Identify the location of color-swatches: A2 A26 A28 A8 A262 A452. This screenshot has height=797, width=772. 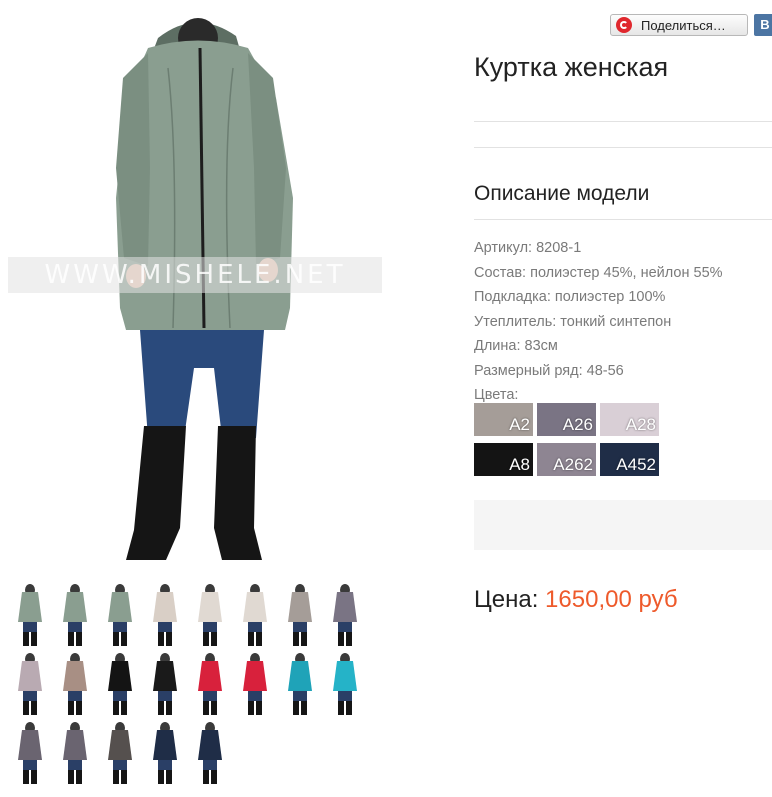
(574, 439).